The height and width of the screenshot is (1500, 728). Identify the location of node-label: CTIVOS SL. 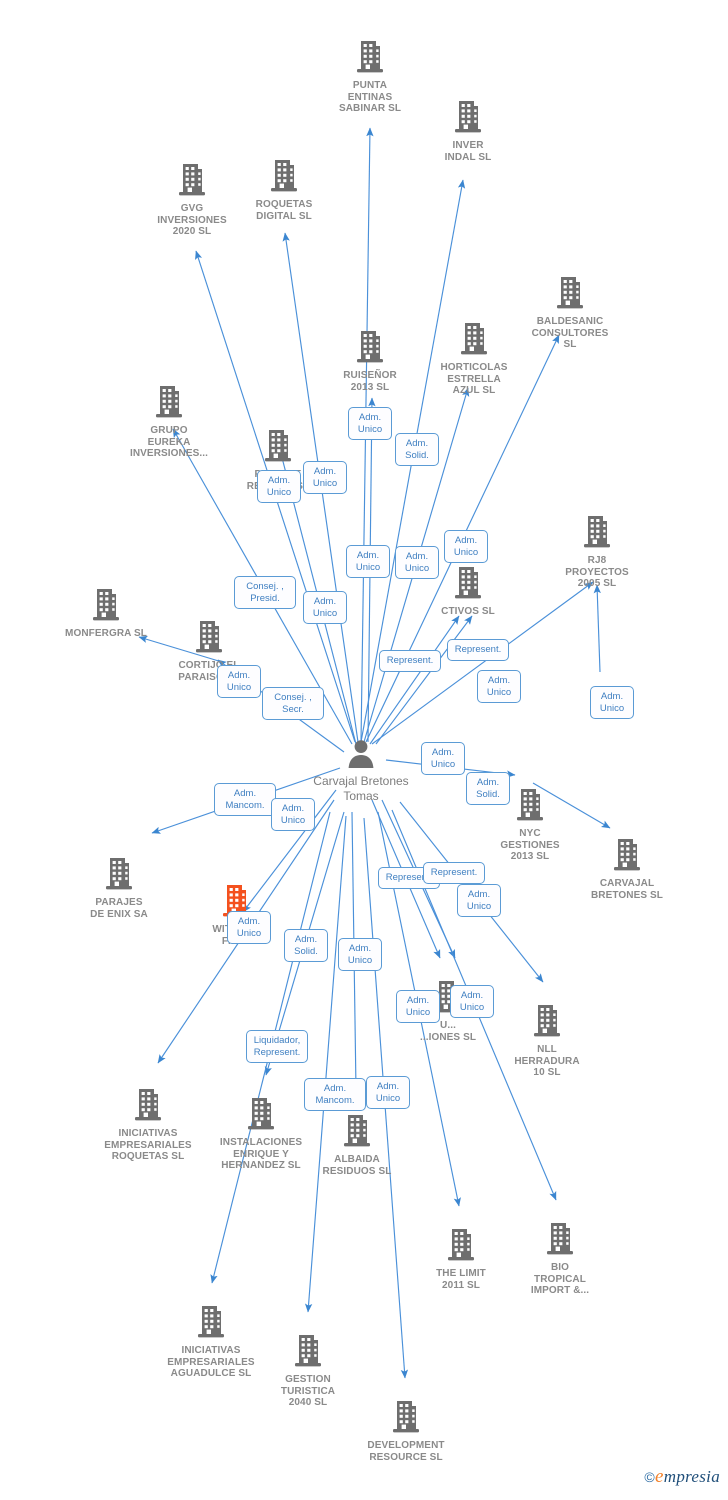
(468, 611).